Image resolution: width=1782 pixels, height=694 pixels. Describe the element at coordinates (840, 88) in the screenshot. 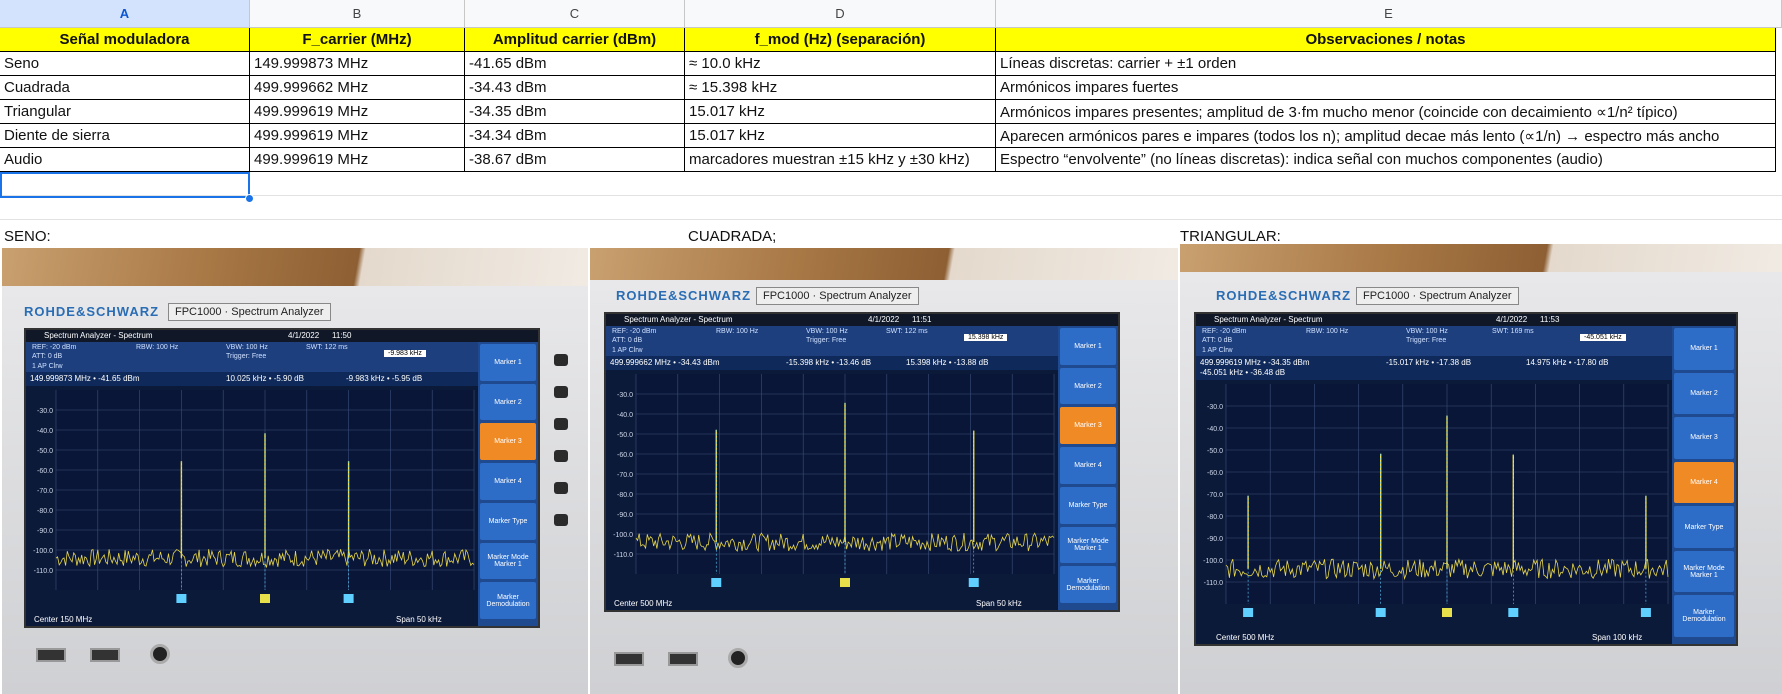

I see `cell-d3: ≈ 15.398 kHz` at that location.